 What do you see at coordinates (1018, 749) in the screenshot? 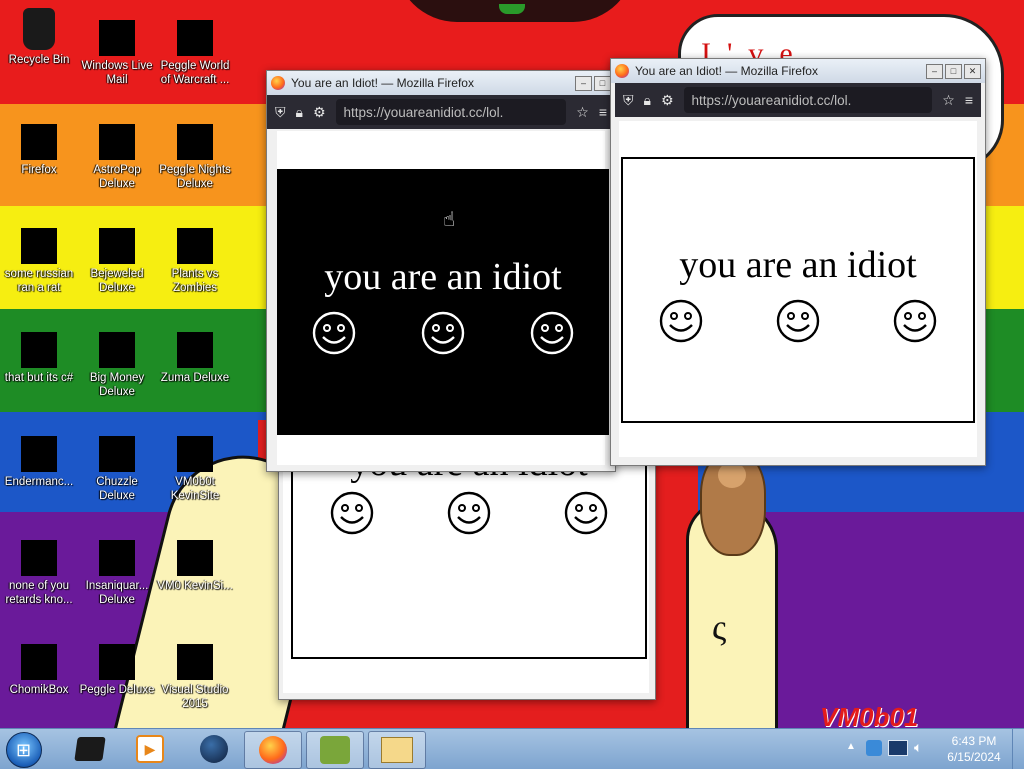
I see `show-desktop-button` at bounding box center [1018, 749].